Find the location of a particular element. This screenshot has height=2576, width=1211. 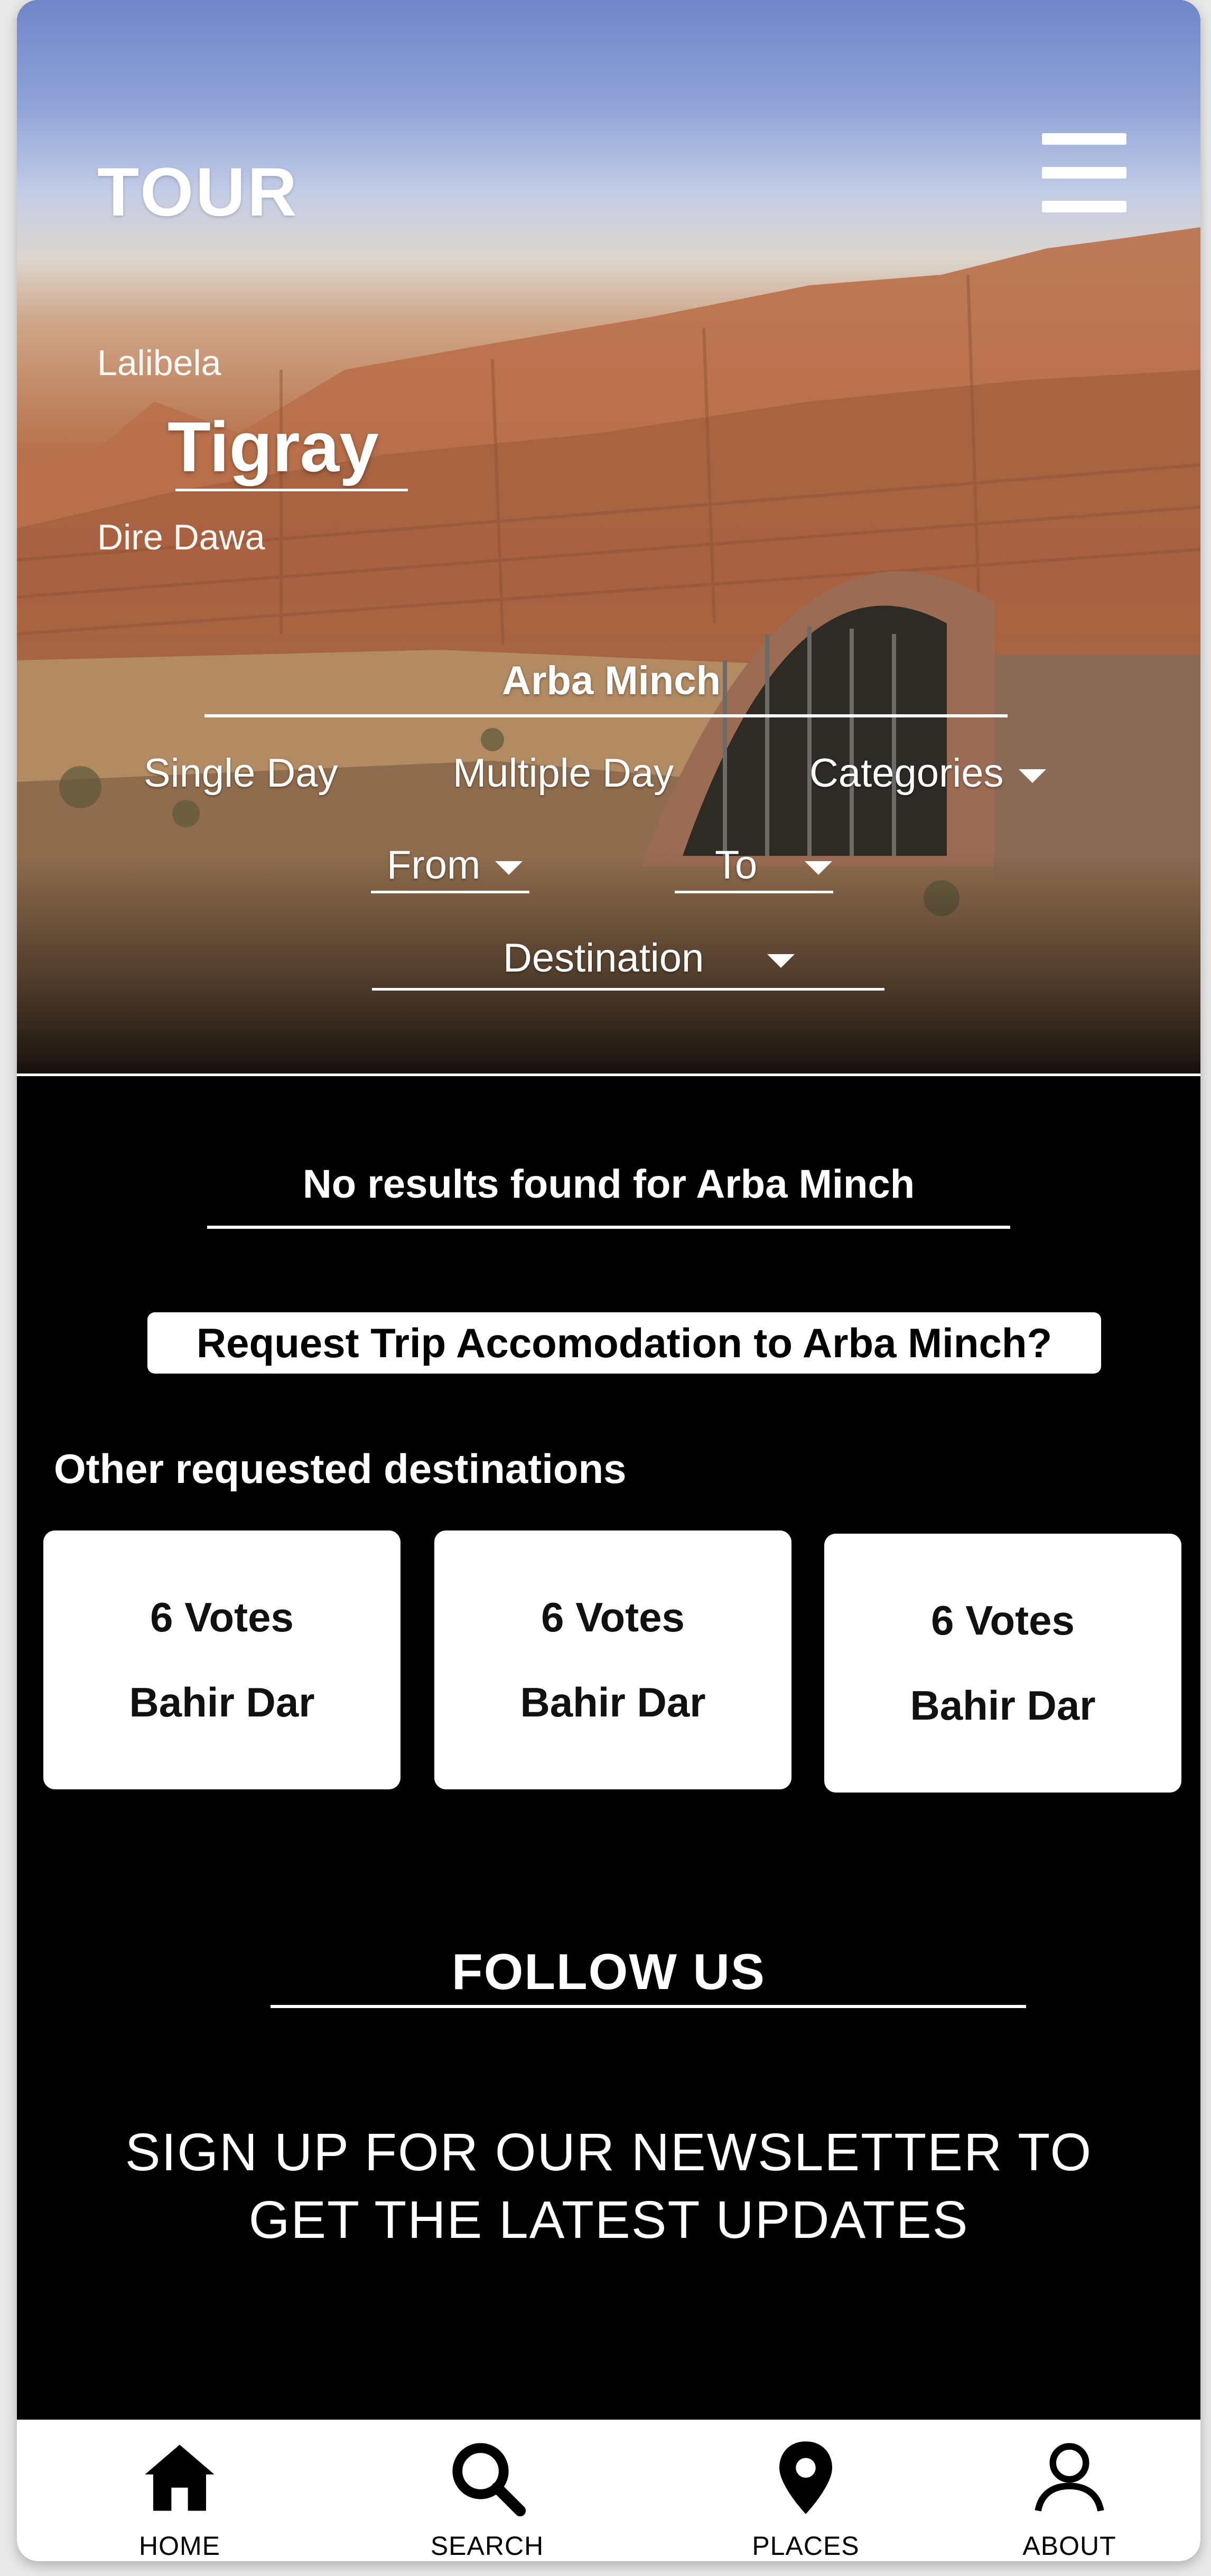

to-label: To is located at coordinates (736, 865).